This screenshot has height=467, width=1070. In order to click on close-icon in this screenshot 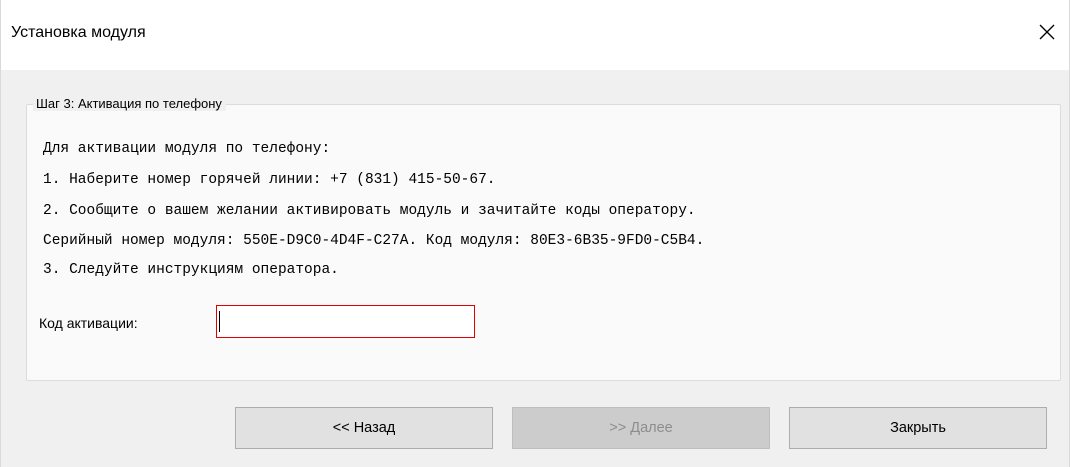, I will do `click(1047, 32)`.